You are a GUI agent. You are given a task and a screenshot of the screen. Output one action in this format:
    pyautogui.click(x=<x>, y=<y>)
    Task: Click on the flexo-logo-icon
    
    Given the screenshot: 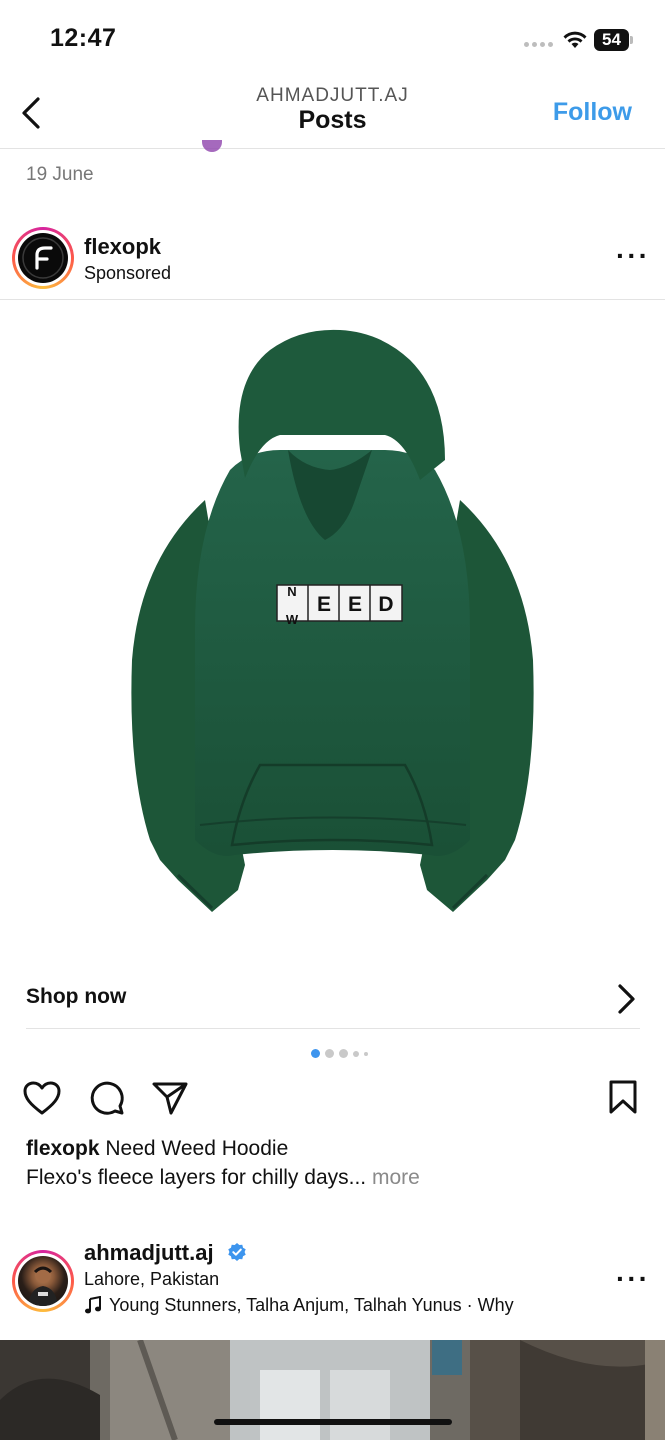 What is the action you would take?
    pyautogui.click(x=43, y=258)
    